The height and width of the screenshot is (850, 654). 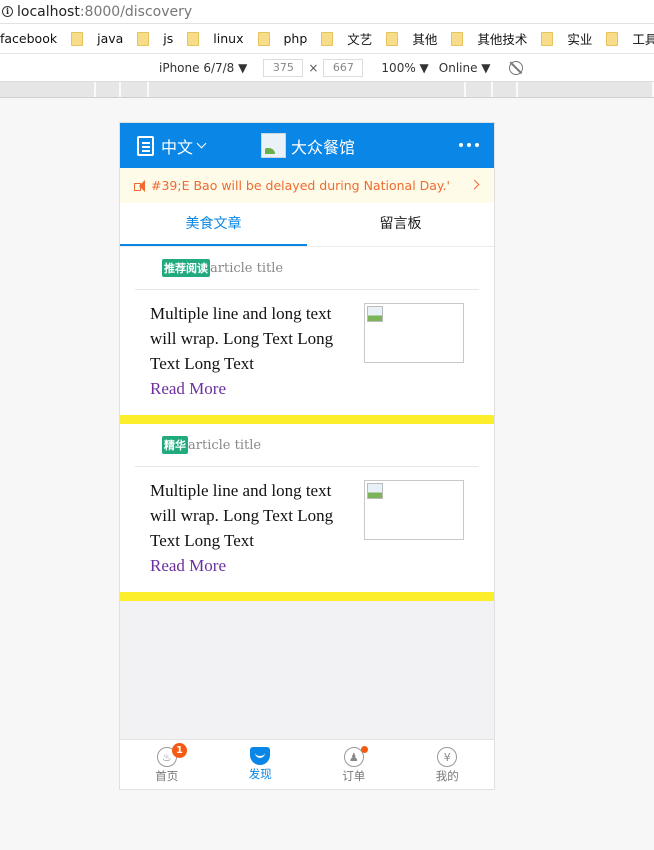 I want to click on bottom-tab-bar: ♨ 首页 1 发现 ♟ 订单 ¥ 我的, so click(x=307, y=764).